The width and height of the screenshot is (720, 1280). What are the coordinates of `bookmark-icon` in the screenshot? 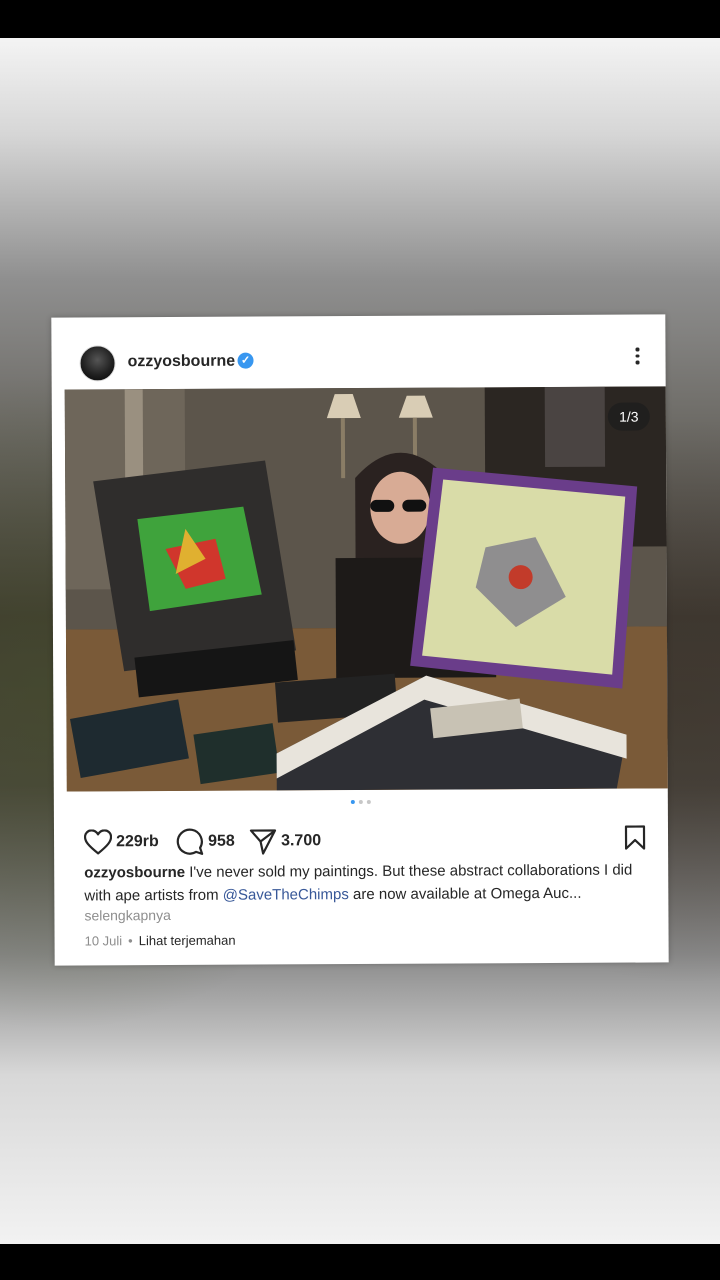 It's located at (635, 838).